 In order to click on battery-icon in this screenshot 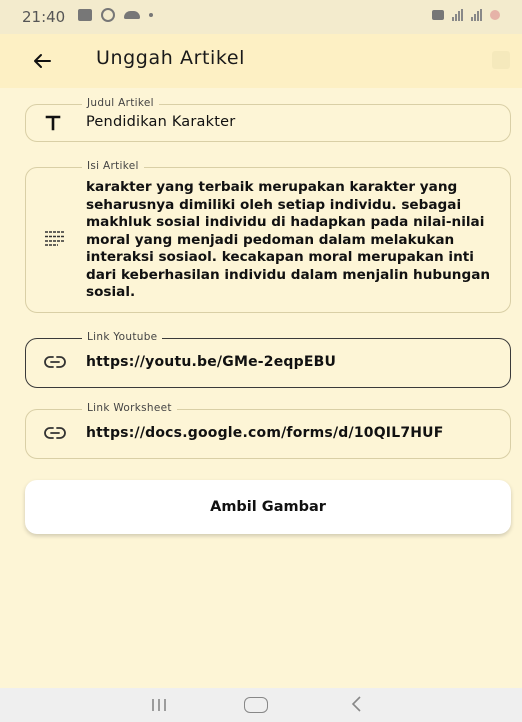, I will do `click(495, 15)`.